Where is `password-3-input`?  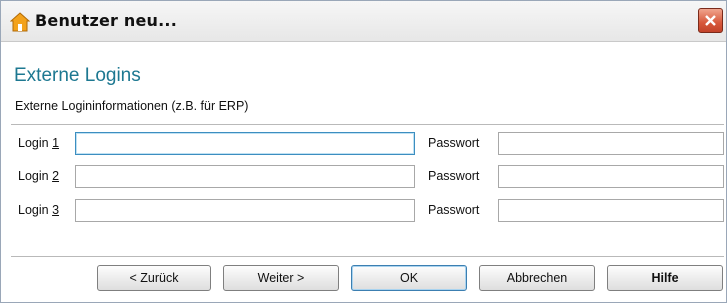 password-3-input is located at coordinates (611, 210).